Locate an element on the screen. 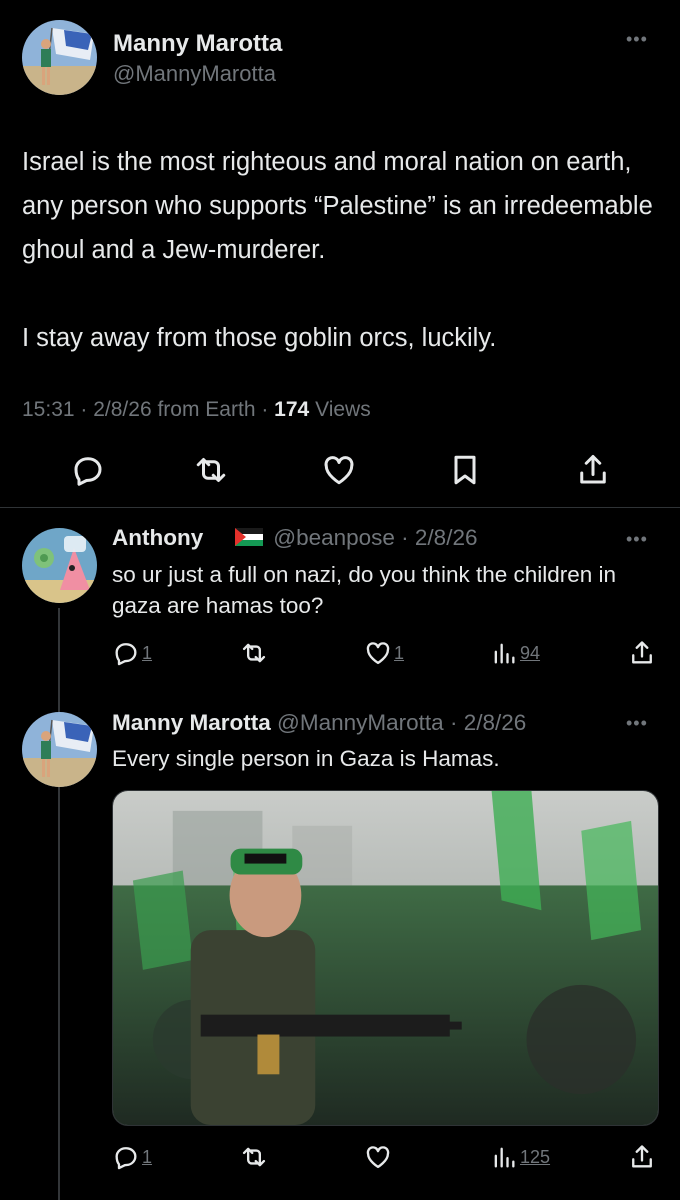  reply-author-handle: @beanpose is located at coordinates (334, 537).